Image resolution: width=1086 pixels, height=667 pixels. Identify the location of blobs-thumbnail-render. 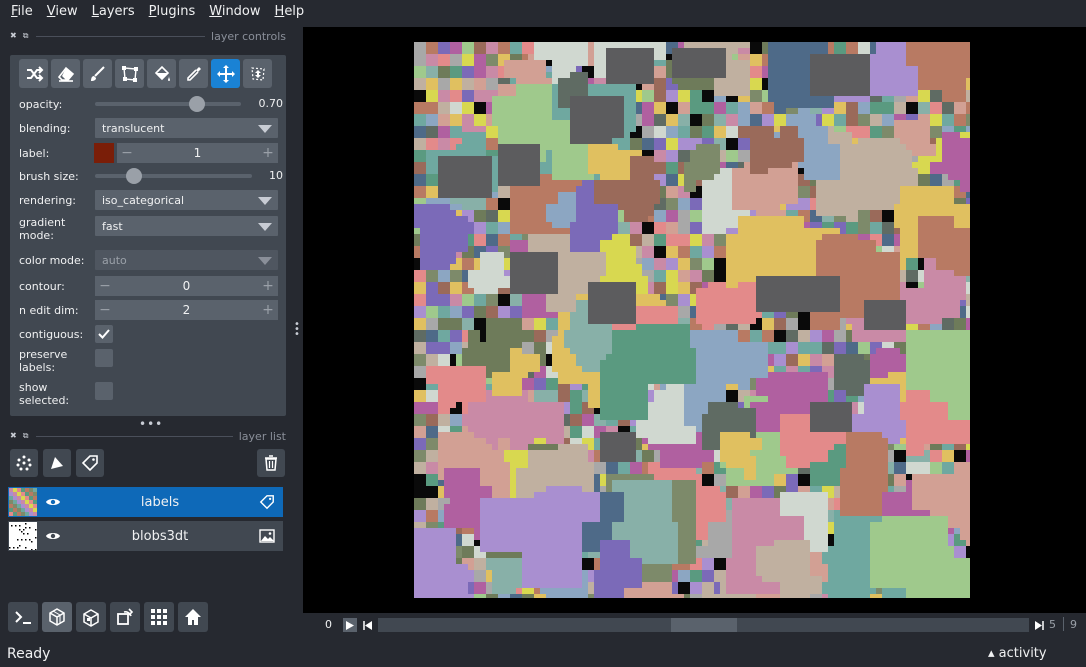
(23, 537).